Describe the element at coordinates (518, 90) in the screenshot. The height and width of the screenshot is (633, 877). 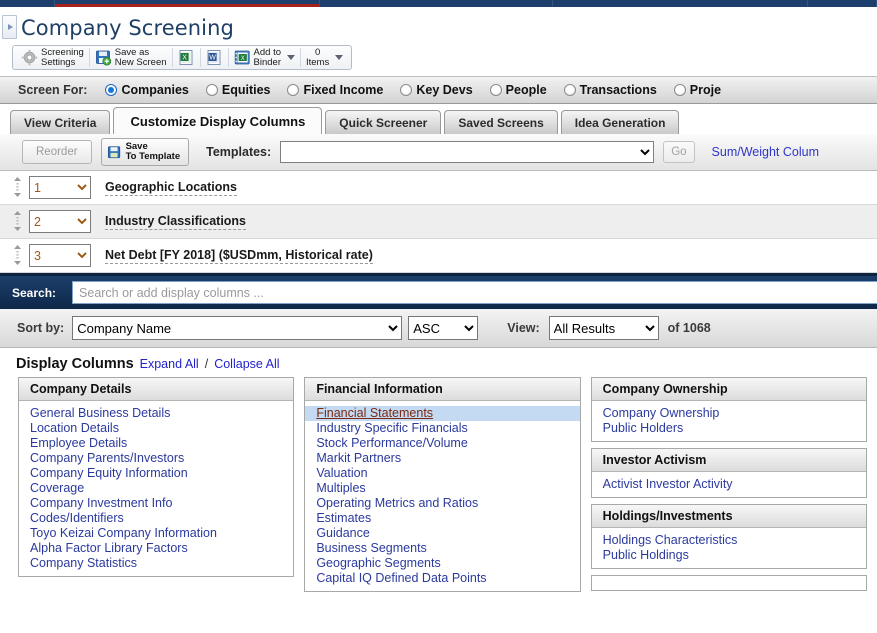
I see `screen-for-option-people: People` at that location.